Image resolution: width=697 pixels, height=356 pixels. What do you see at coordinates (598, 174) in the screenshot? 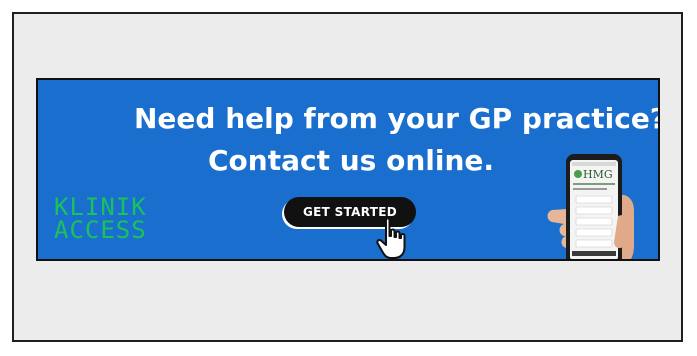
I see `phone-brand-text: HMG` at bounding box center [598, 174].